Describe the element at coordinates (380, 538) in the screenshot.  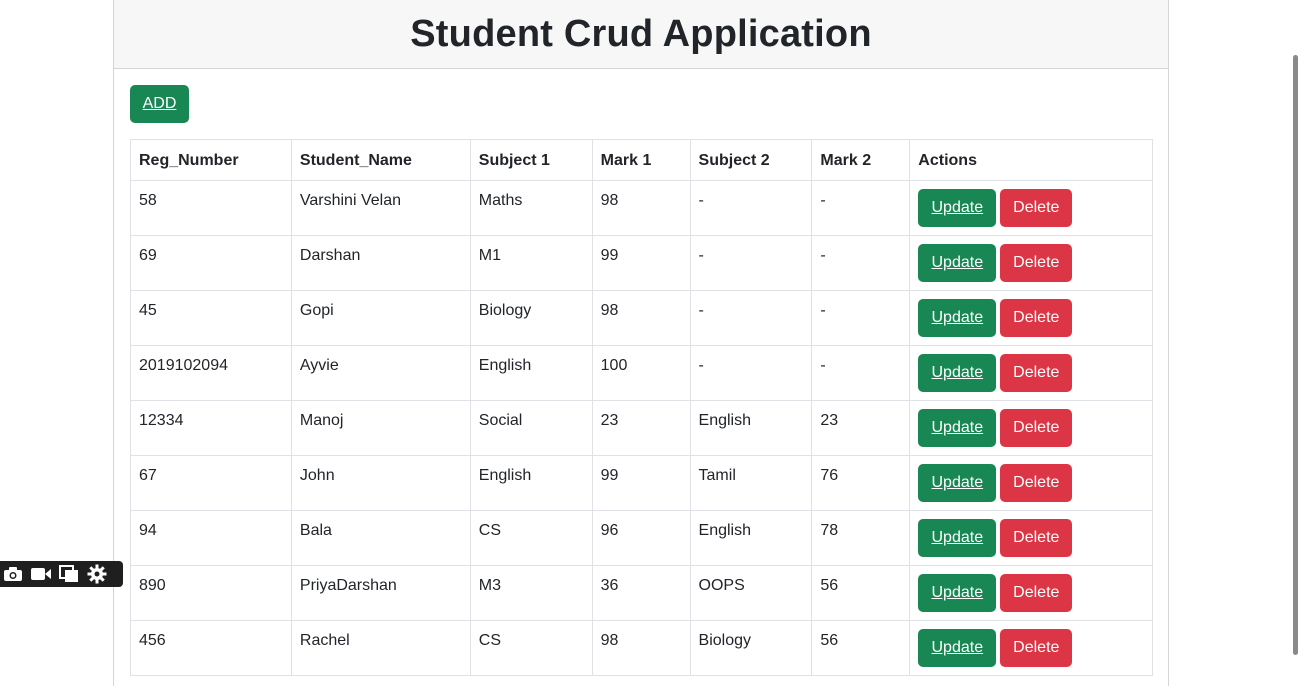
I see `cell-student-name: Bala` at that location.